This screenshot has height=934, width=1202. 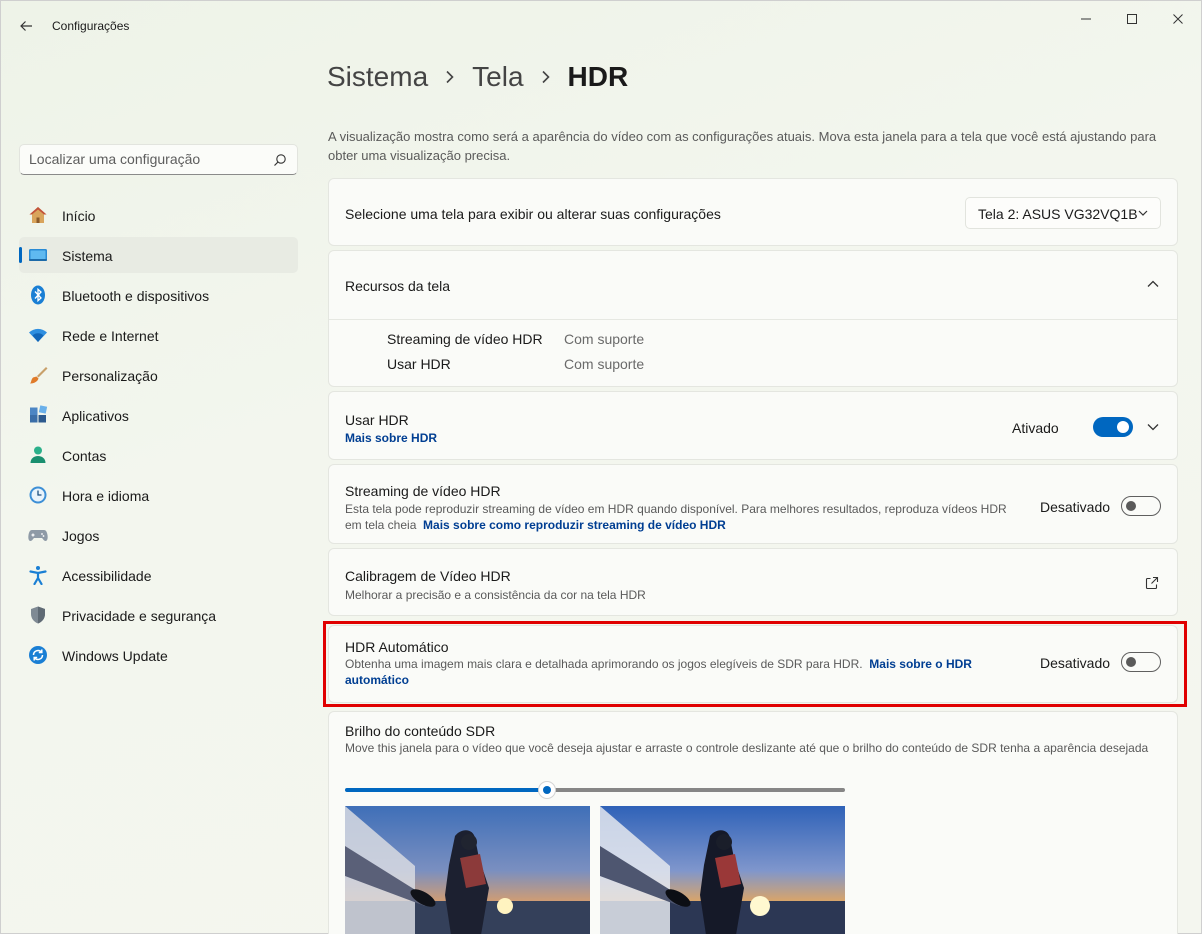 What do you see at coordinates (144, 159) in the screenshot?
I see `search-input` at bounding box center [144, 159].